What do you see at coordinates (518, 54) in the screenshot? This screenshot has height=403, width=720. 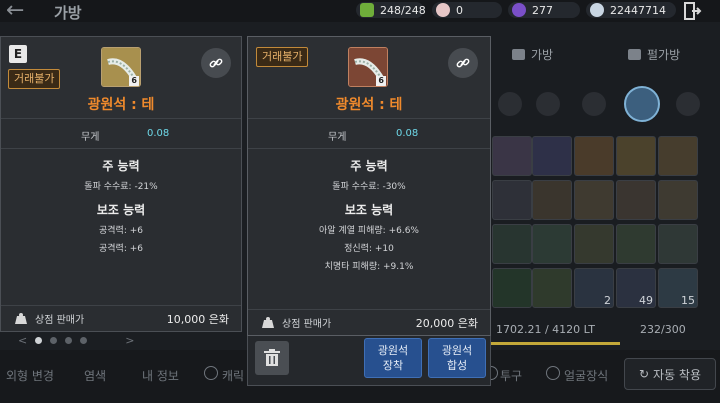 I see `bag-icon` at bounding box center [518, 54].